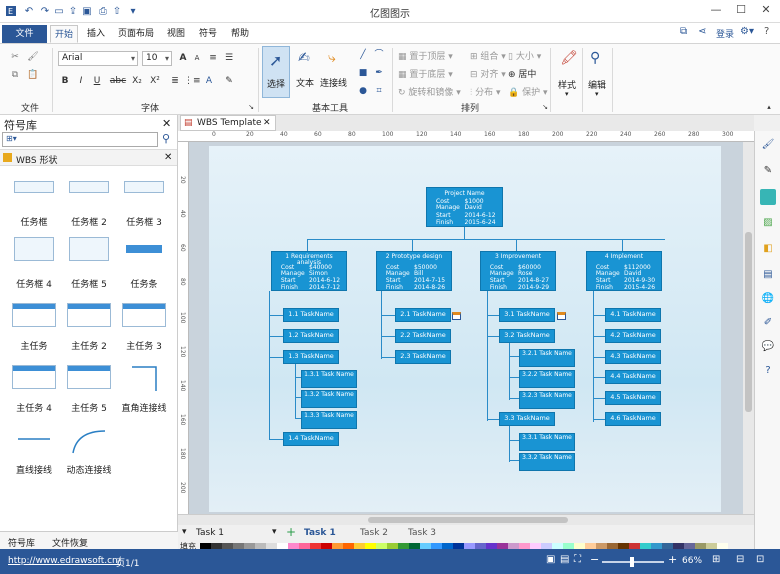 The image size is (780, 574). I want to click on layers-icon: ◧, so click(768, 249).